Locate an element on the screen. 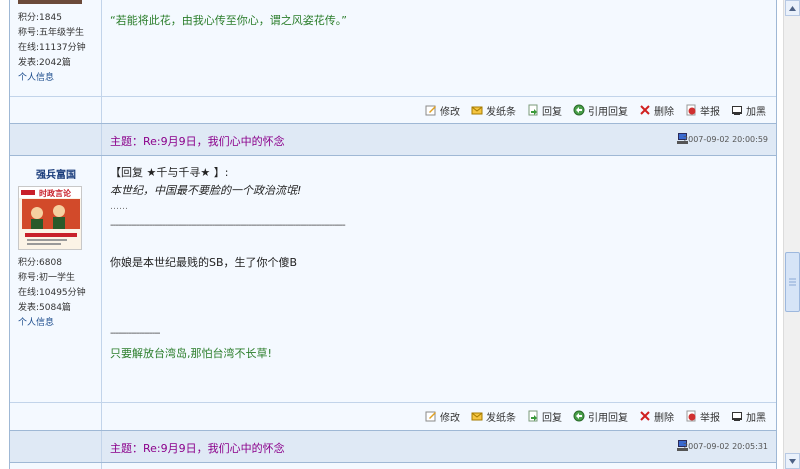  post-body: 你娘是本世纪最贱的SB，生了你个傻B is located at coordinates (204, 262).